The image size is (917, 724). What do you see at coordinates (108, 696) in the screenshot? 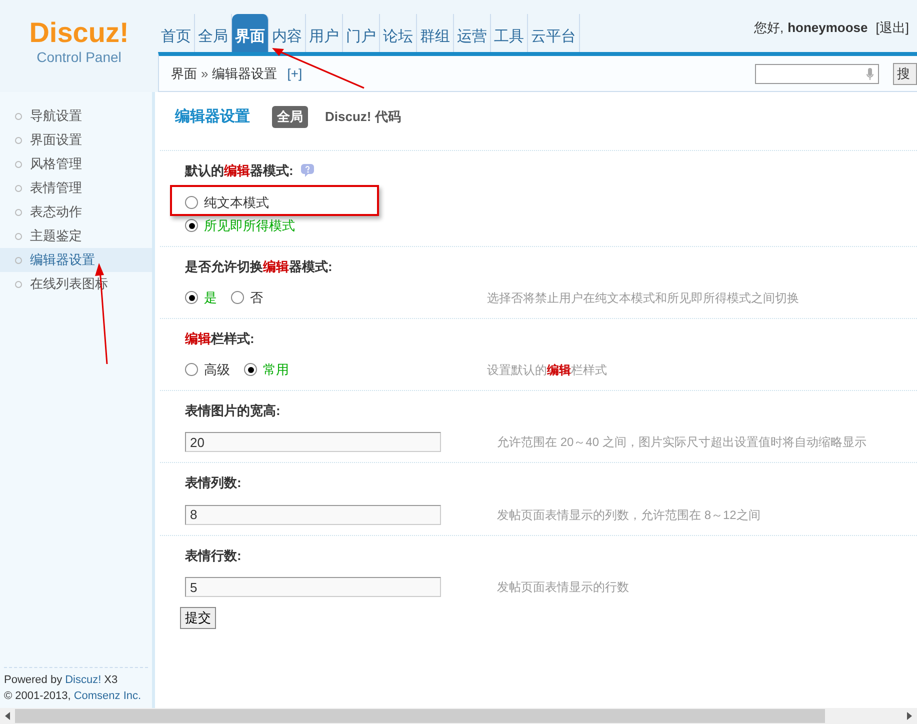
I see `company-link: Comsenz Inc.` at bounding box center [108, 696].